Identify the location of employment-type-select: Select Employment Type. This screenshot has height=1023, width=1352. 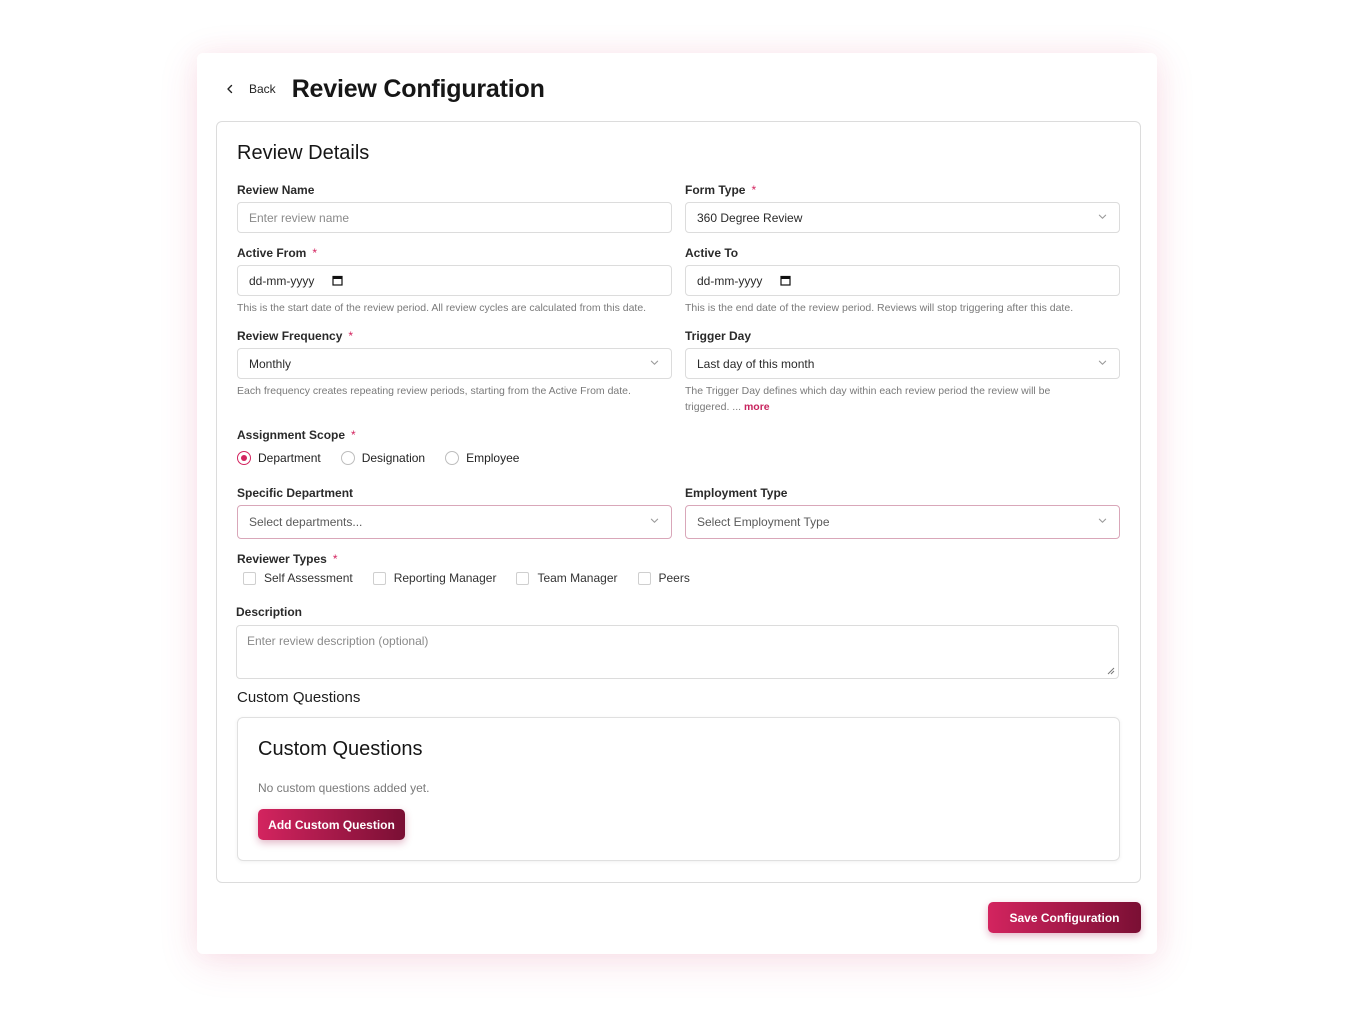
(902, 522).